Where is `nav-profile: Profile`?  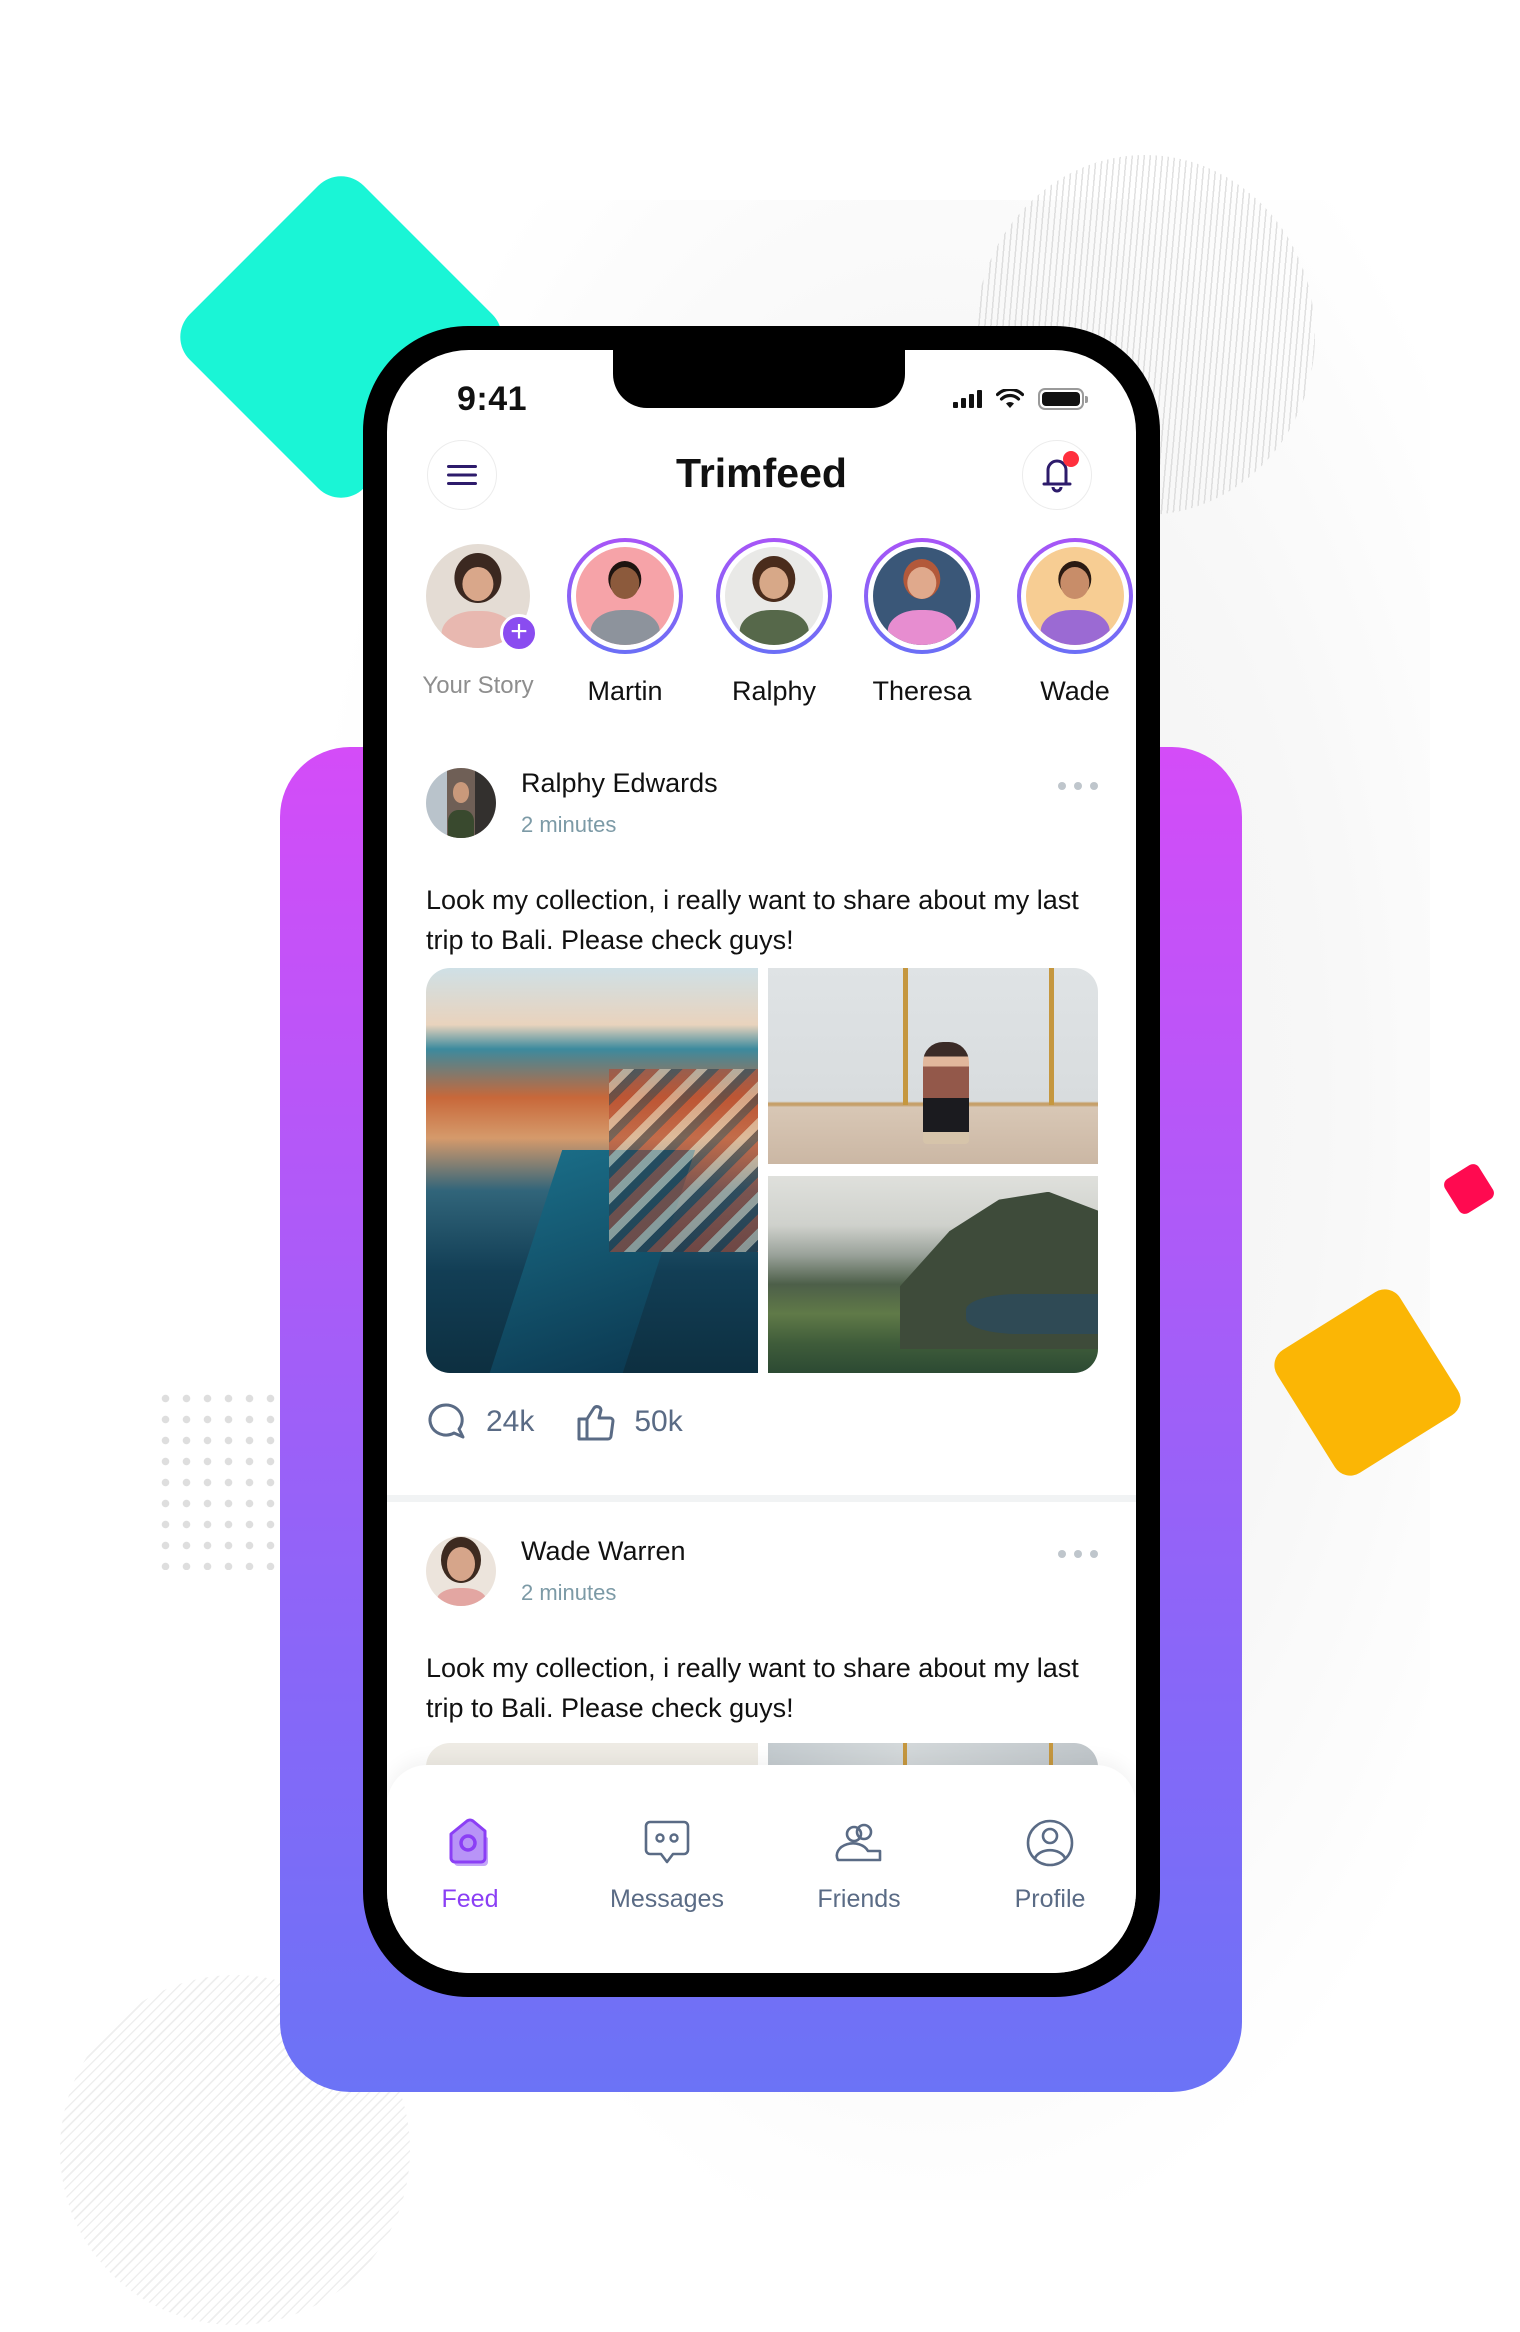 nav-profile: Profile is located at coordinates (1050, 1864).